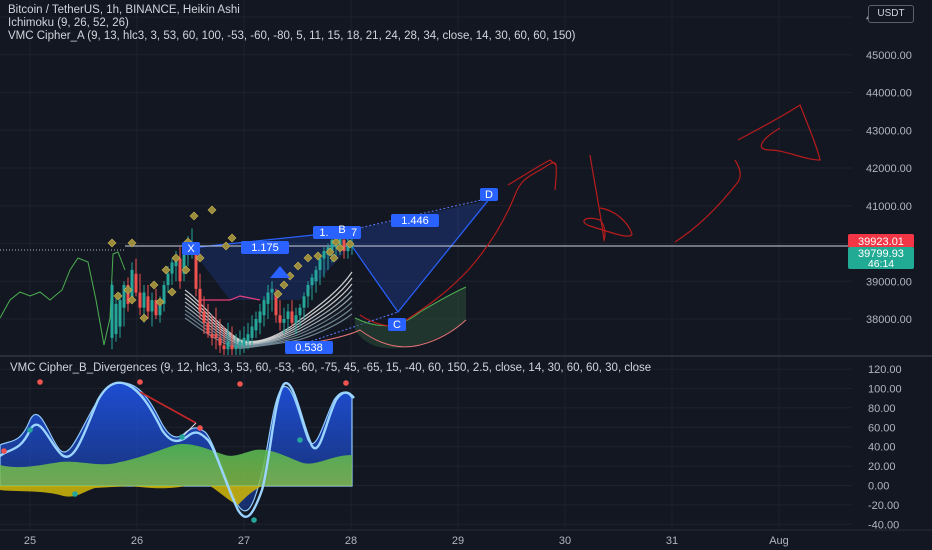 The height and width of the screenshot is (550, 932). Describe the element at coordinates (309, 348) in the screenshot. I see `pattern-ratio-bc: 0.538` at that location.